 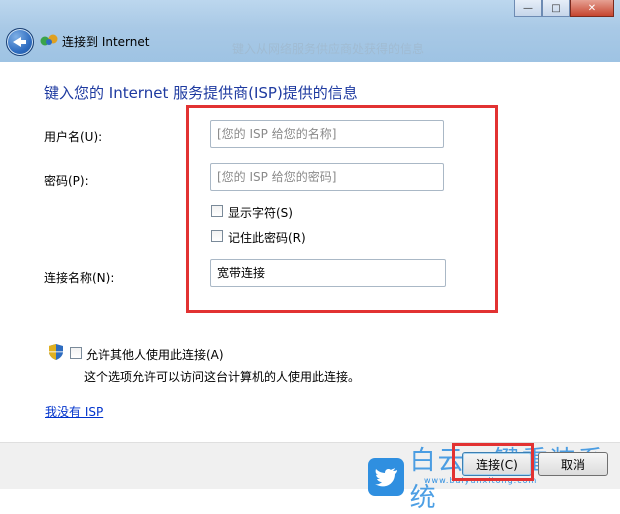 What do you see at coordinates (56, 352) in the screenshot?
I see `uac-shield-icon` at bounding box center [56, 352].